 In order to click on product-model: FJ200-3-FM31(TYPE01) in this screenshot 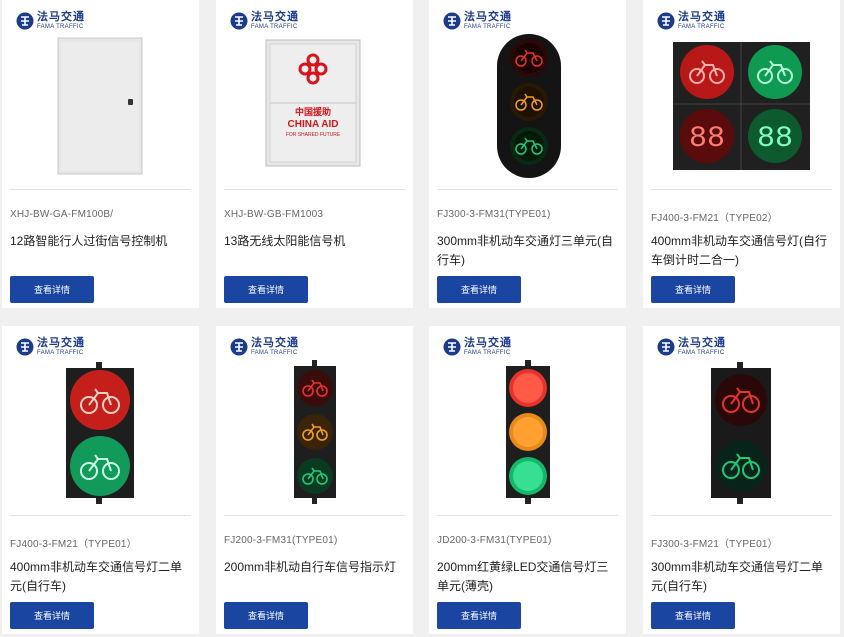, I will do `click(281, 540)`.